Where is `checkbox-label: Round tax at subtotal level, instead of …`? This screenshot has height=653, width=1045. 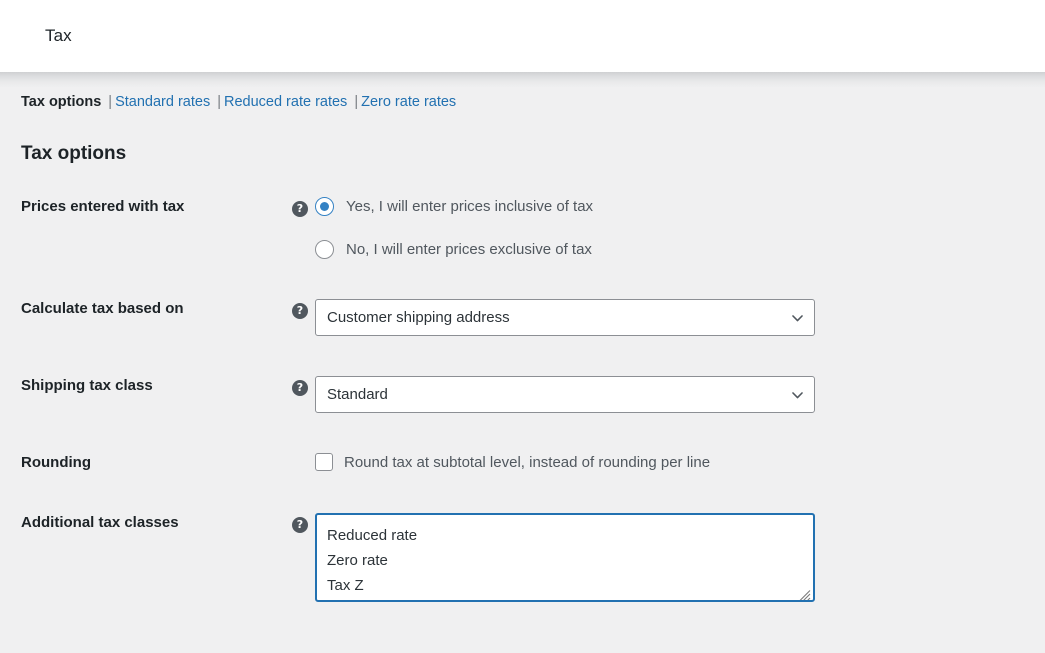 checkbox-label: Round tax at subtotal level, instead of … is located at coordinates (527, 462).